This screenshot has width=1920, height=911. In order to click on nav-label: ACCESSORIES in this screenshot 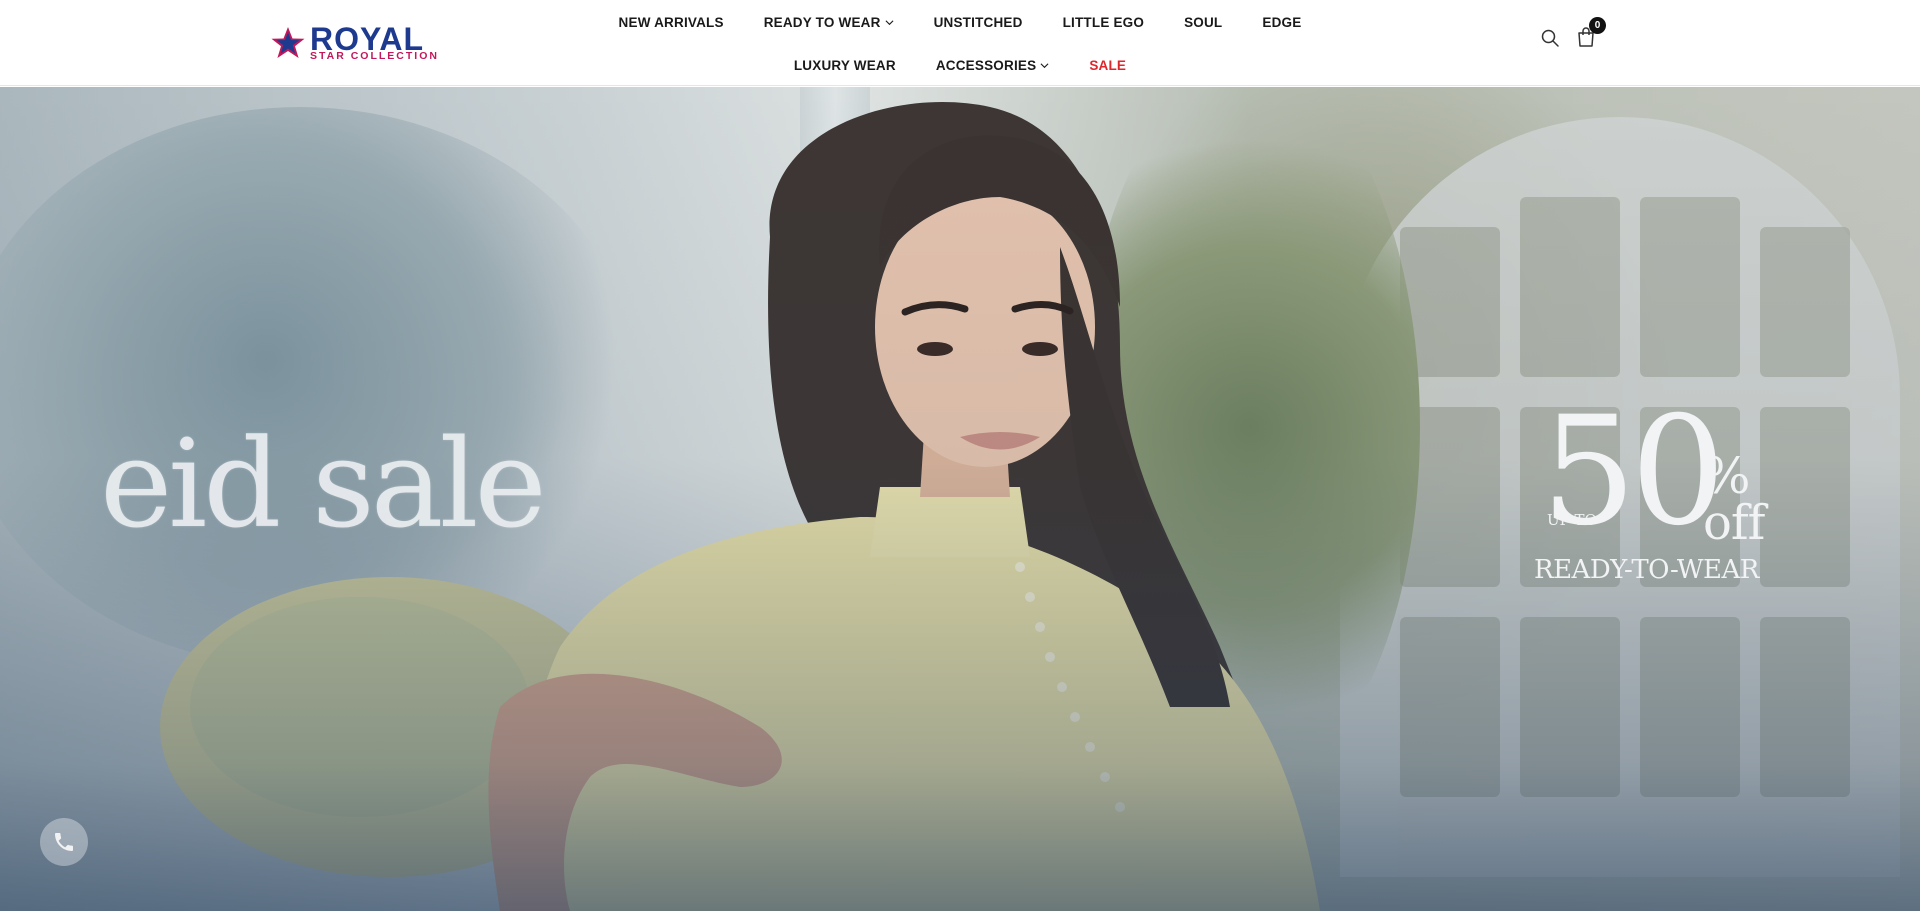, I will do `click(986, 65)`.